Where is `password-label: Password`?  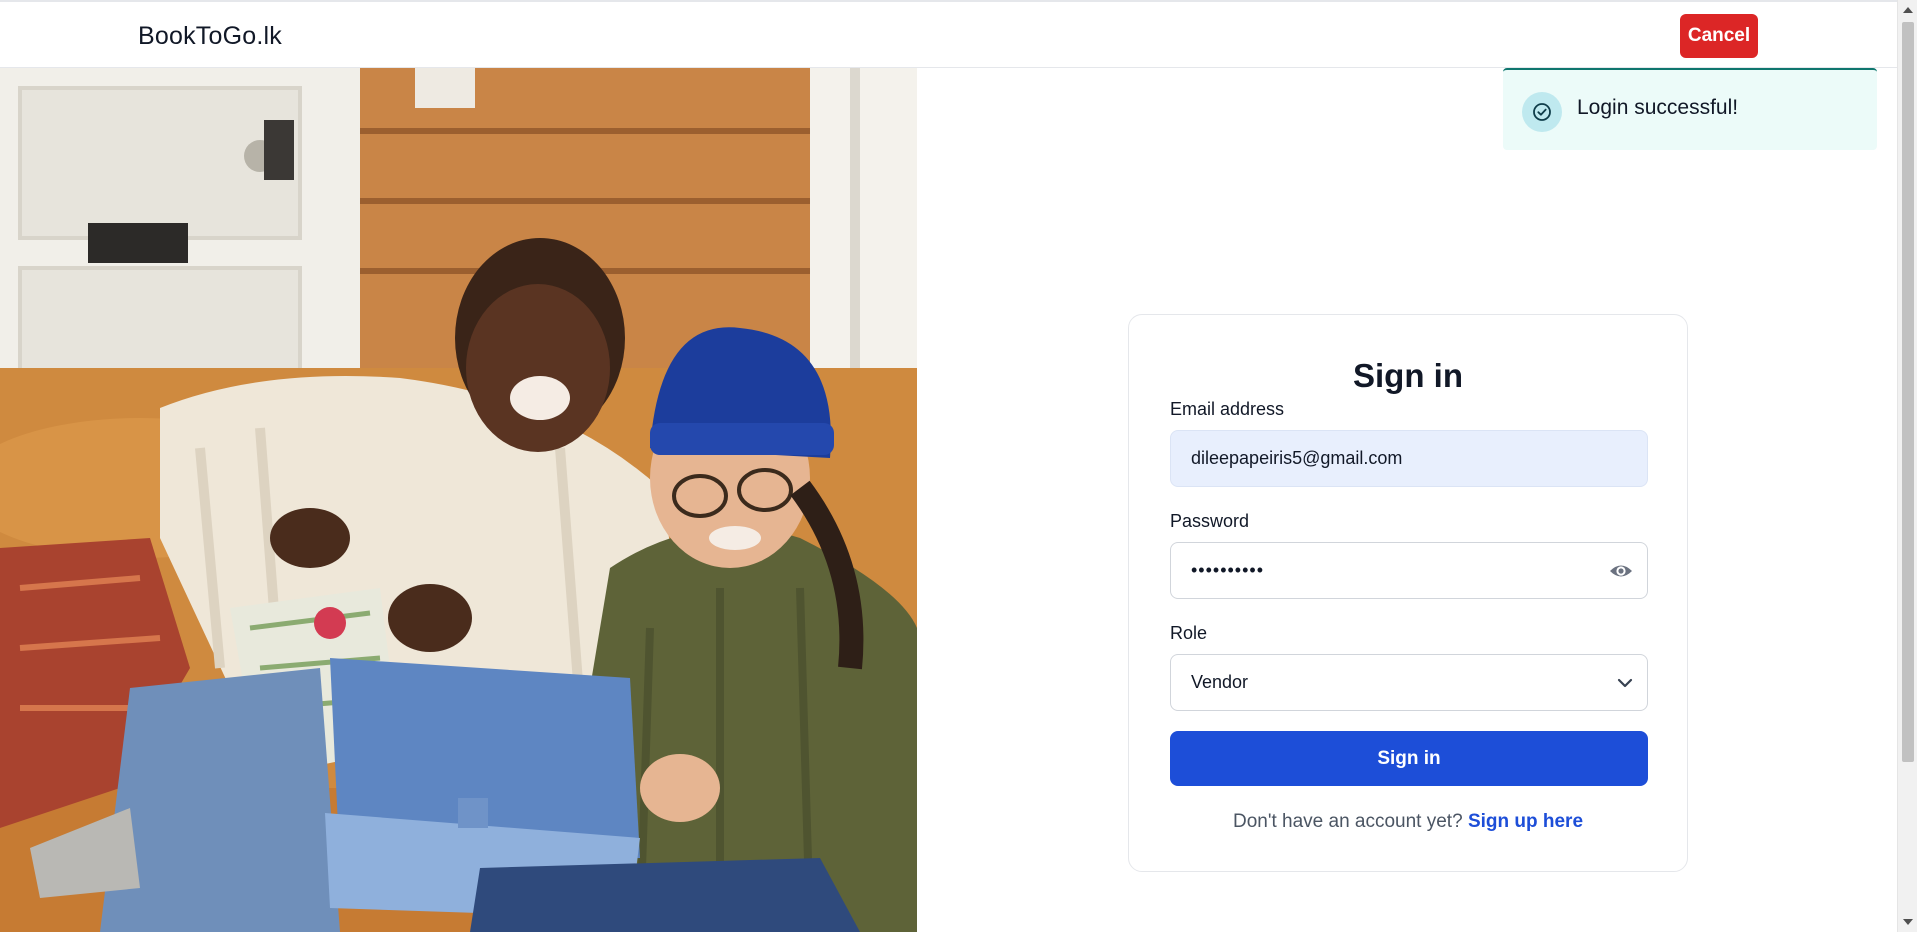 password-label: Password is located at coordinates (1210, 521).